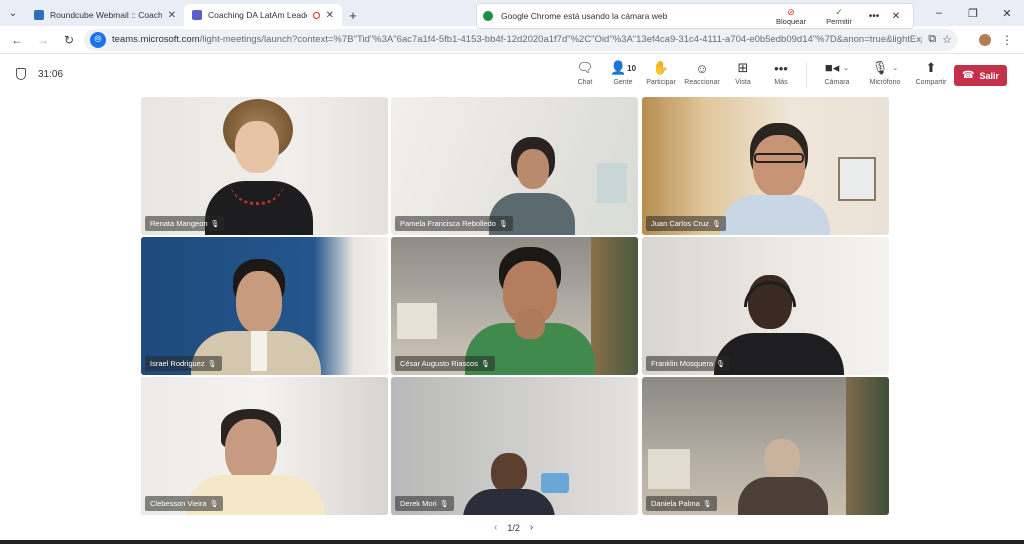 The image size is (1024, 544). I want to click on tab-roundcube: Roundcube Webmail :: Coachin ✕, so click(105, 15).